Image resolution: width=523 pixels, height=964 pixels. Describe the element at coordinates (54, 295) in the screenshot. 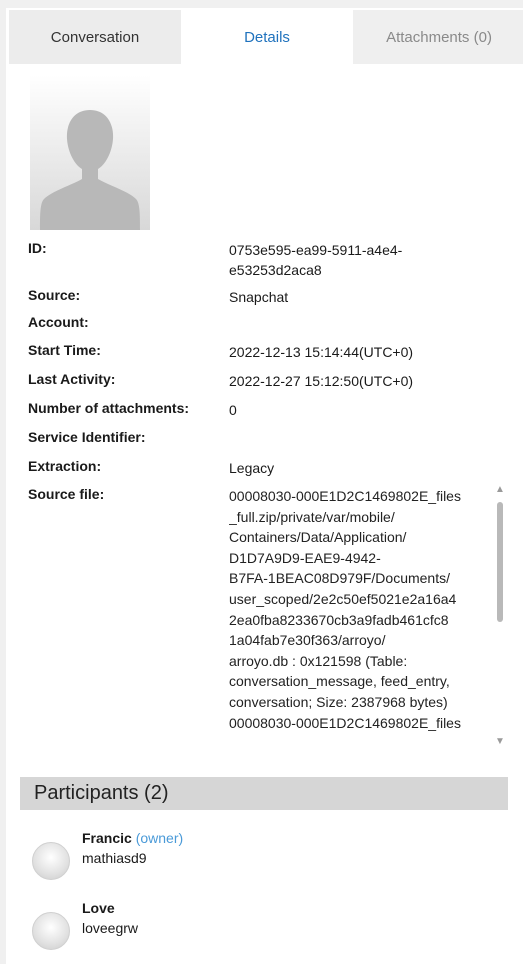

I see `source-label: Source:` at that location.